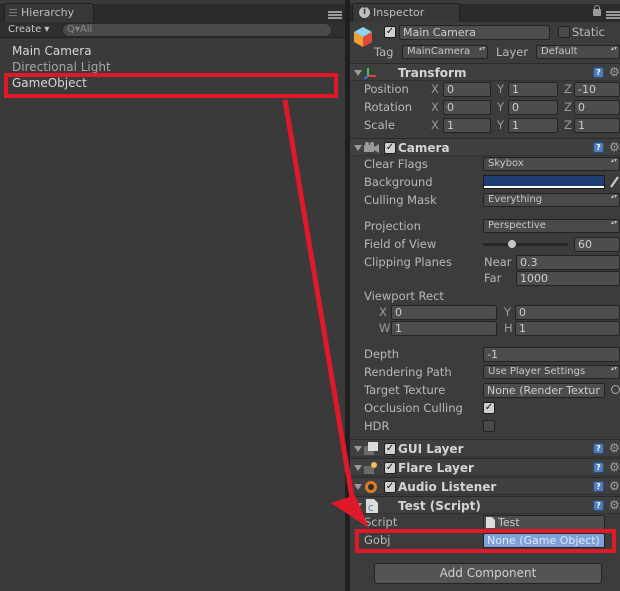  Describe the element at coordinates (325, 313) in the screenshot. I see `annotation-arrow` at that location.